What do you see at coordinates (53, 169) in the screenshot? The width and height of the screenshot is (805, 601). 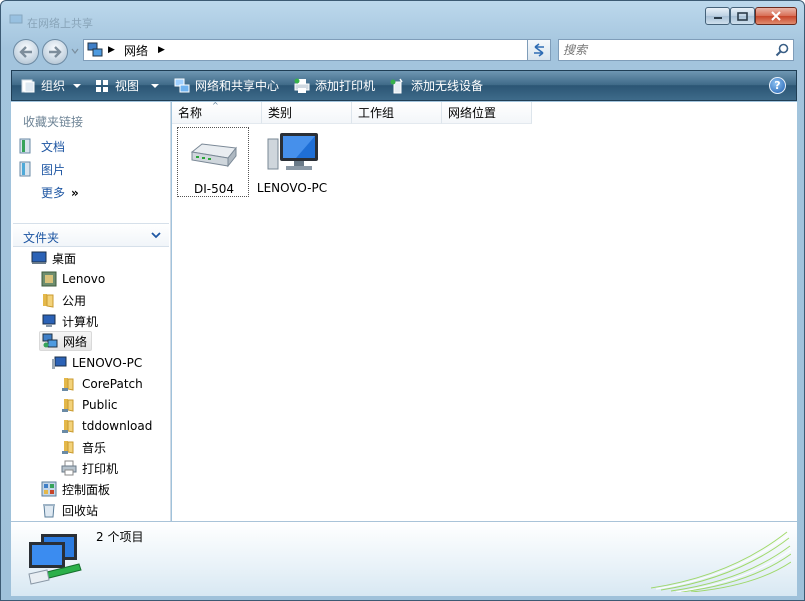 I see `favorite-item-label: 图片` at bounding box center [53, 169].